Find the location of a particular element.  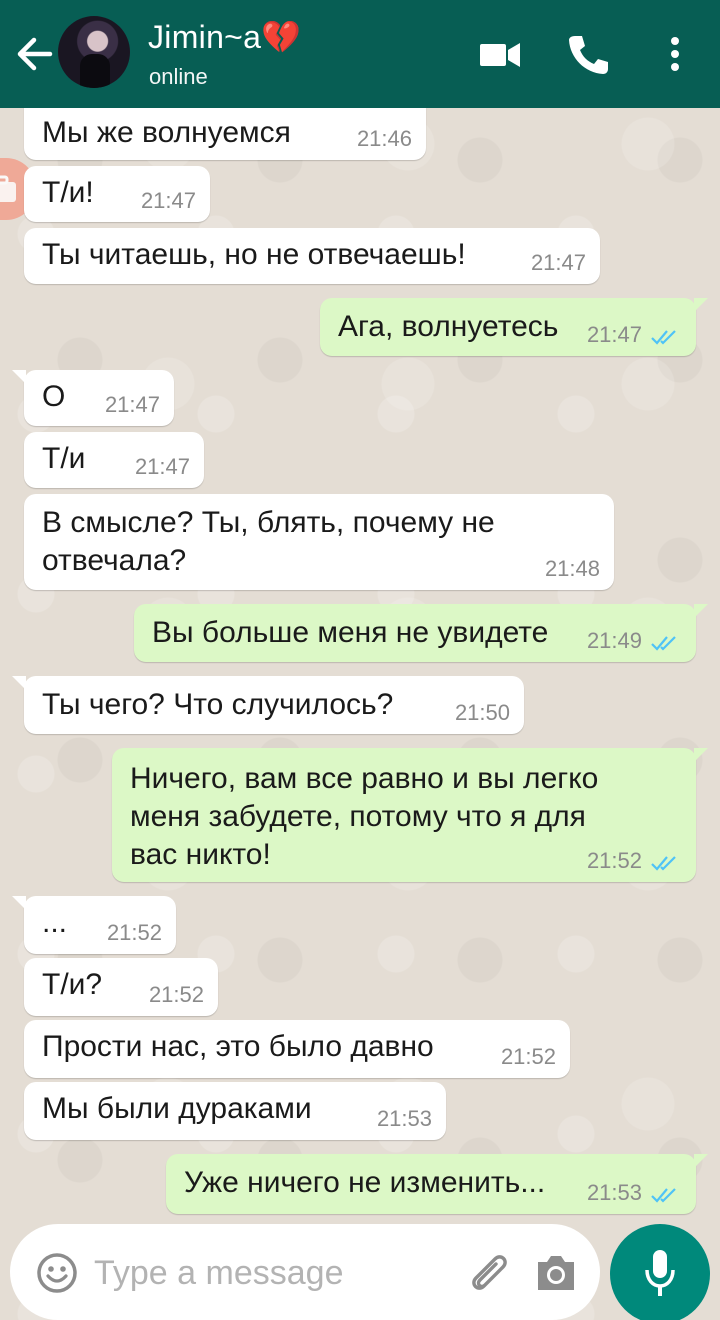

message-incoming: Прости нас, это было давно 21:52 is located at coordinates (297, 1049).